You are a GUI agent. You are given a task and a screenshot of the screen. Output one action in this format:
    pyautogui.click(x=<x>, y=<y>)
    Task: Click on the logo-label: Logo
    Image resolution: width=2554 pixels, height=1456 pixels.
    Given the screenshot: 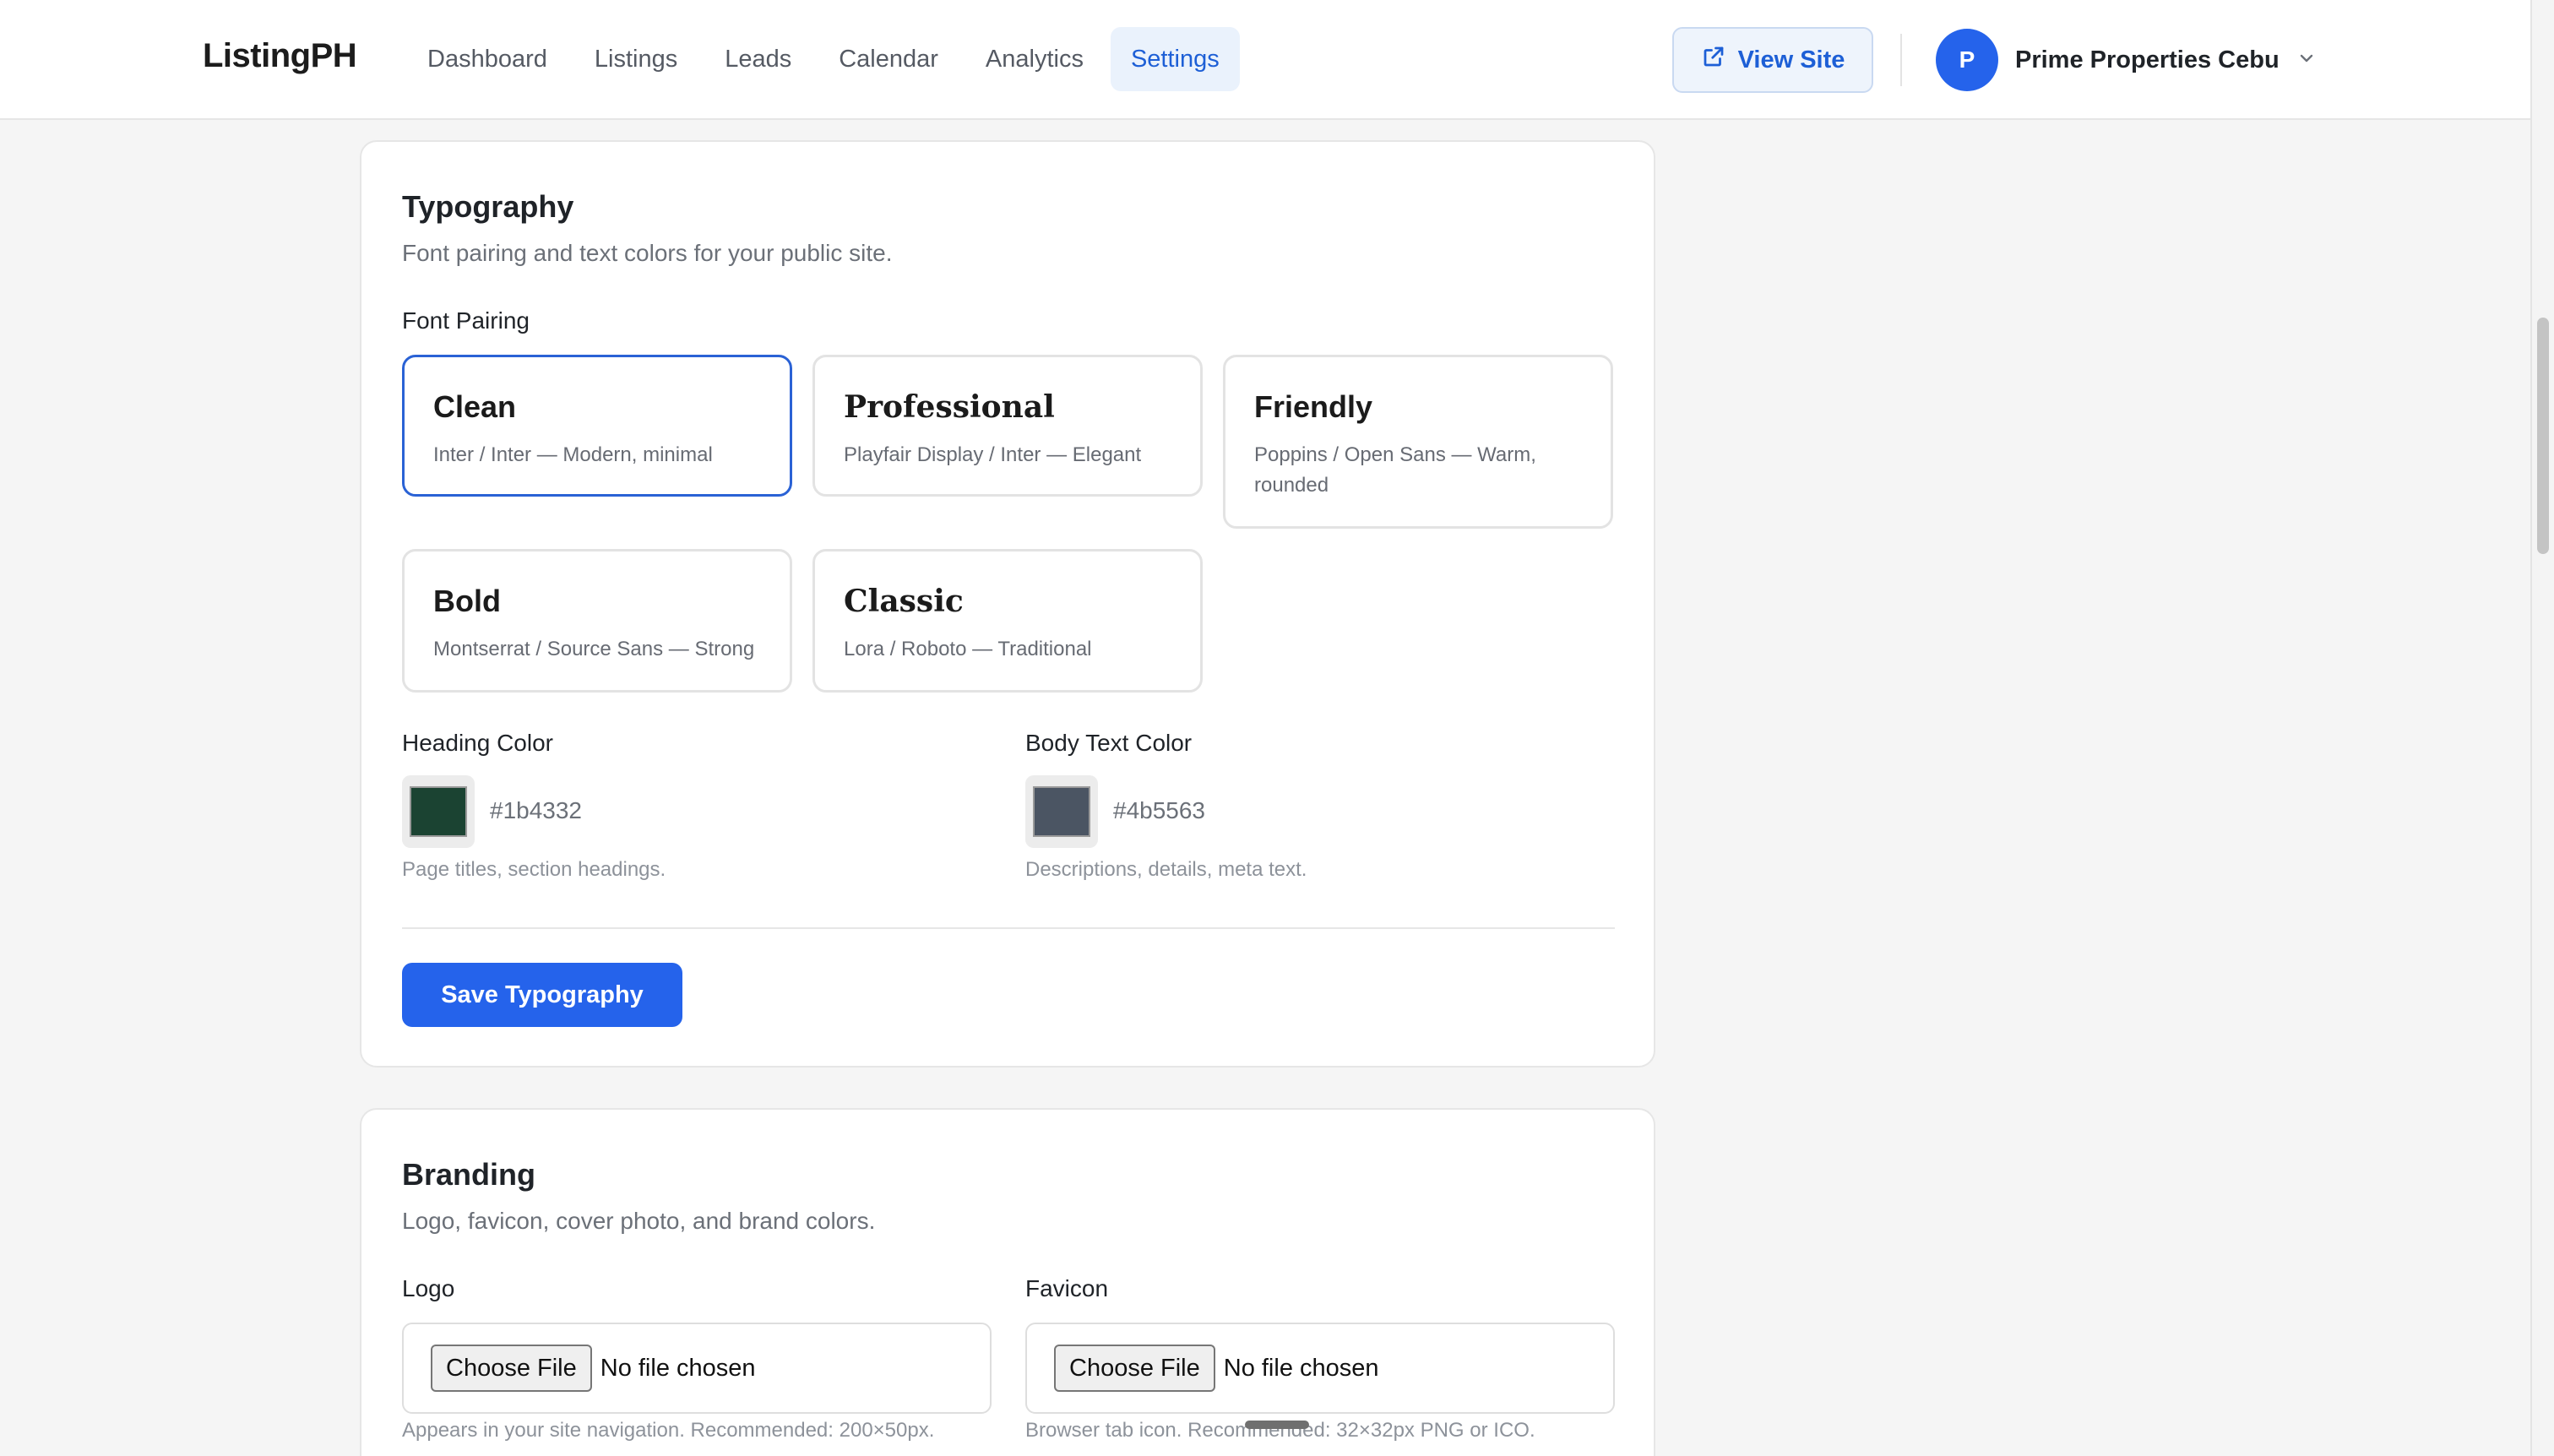 What is the action you would take?
    pyautogui.click(x=428, y=1288)
    